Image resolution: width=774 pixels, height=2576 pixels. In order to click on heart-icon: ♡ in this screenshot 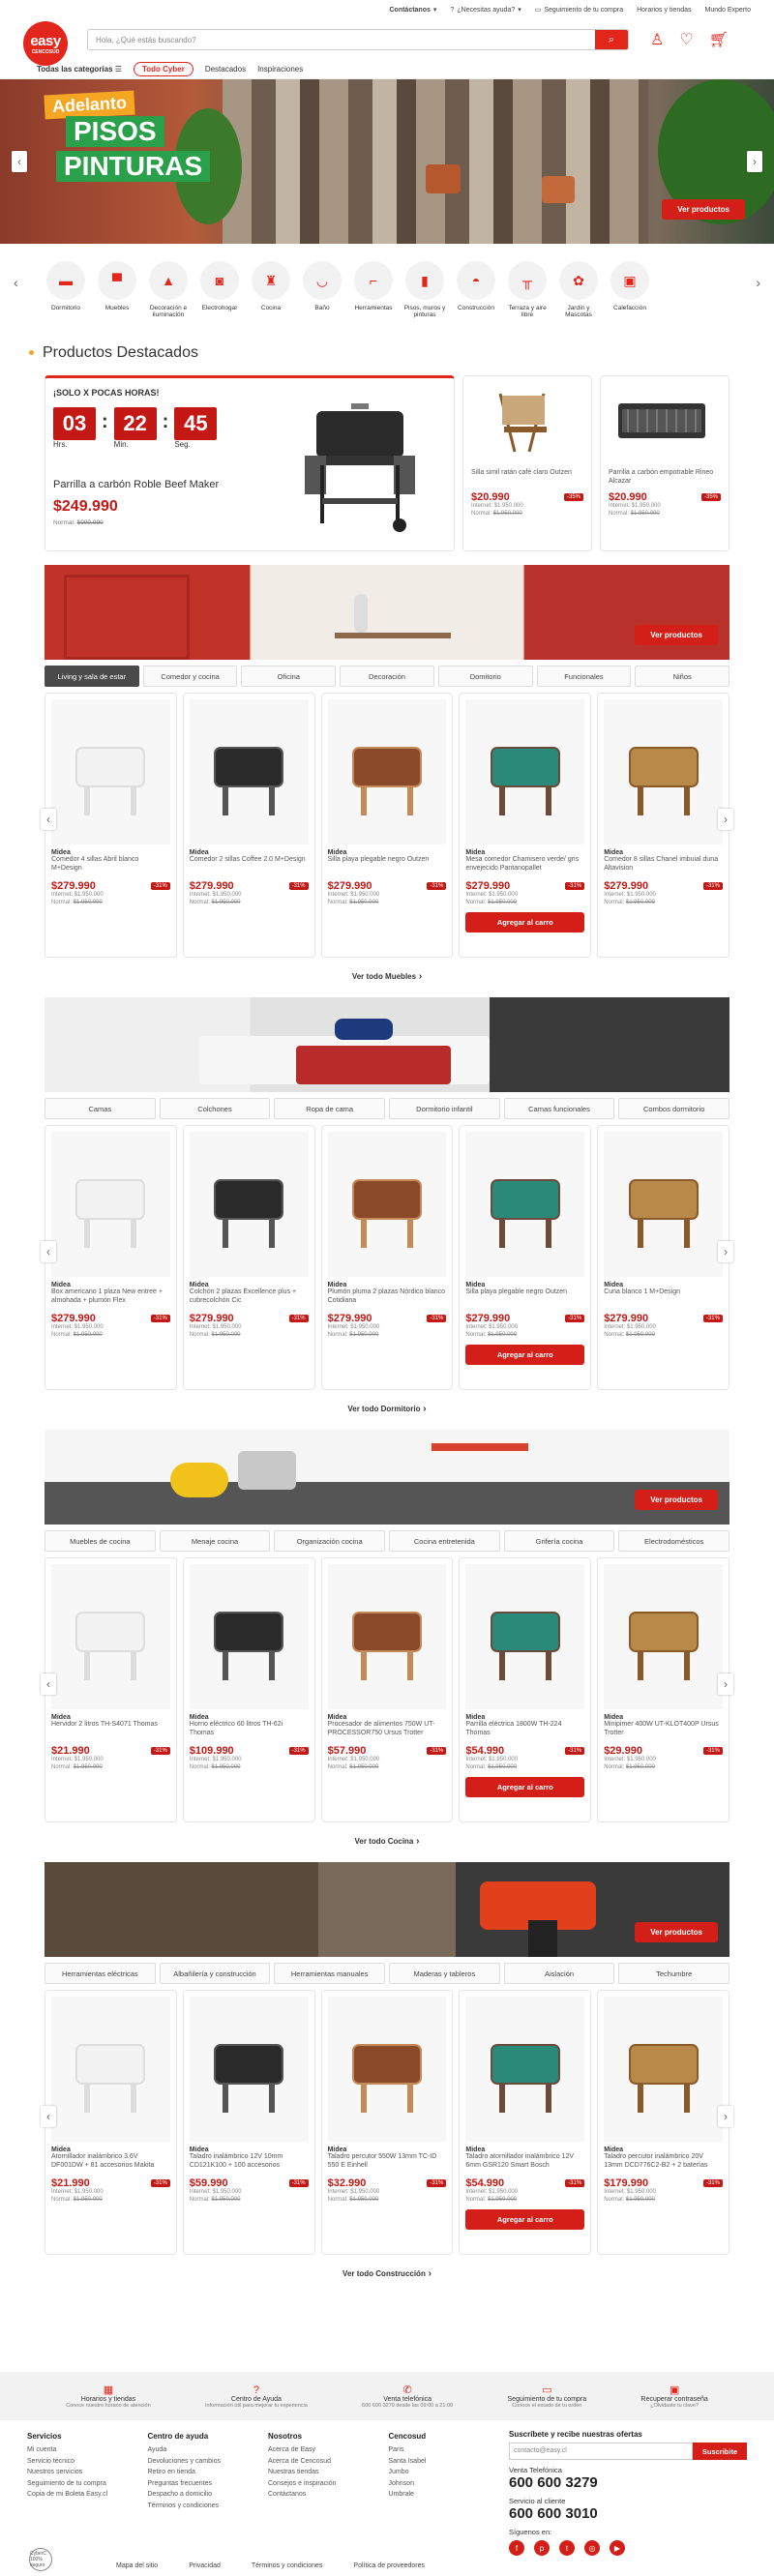, I will do `click(686, 39)`.